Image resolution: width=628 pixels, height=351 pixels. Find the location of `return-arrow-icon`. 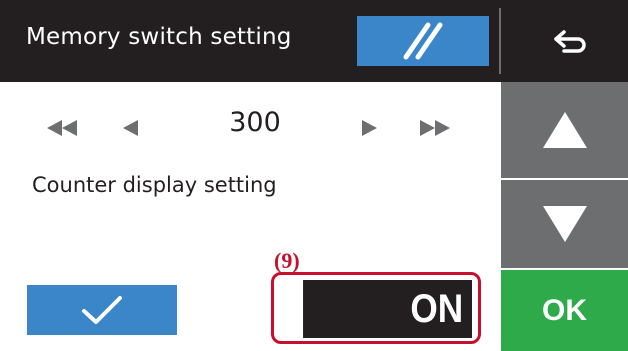

return-arrow-icon is located at coordinates (570, 41).